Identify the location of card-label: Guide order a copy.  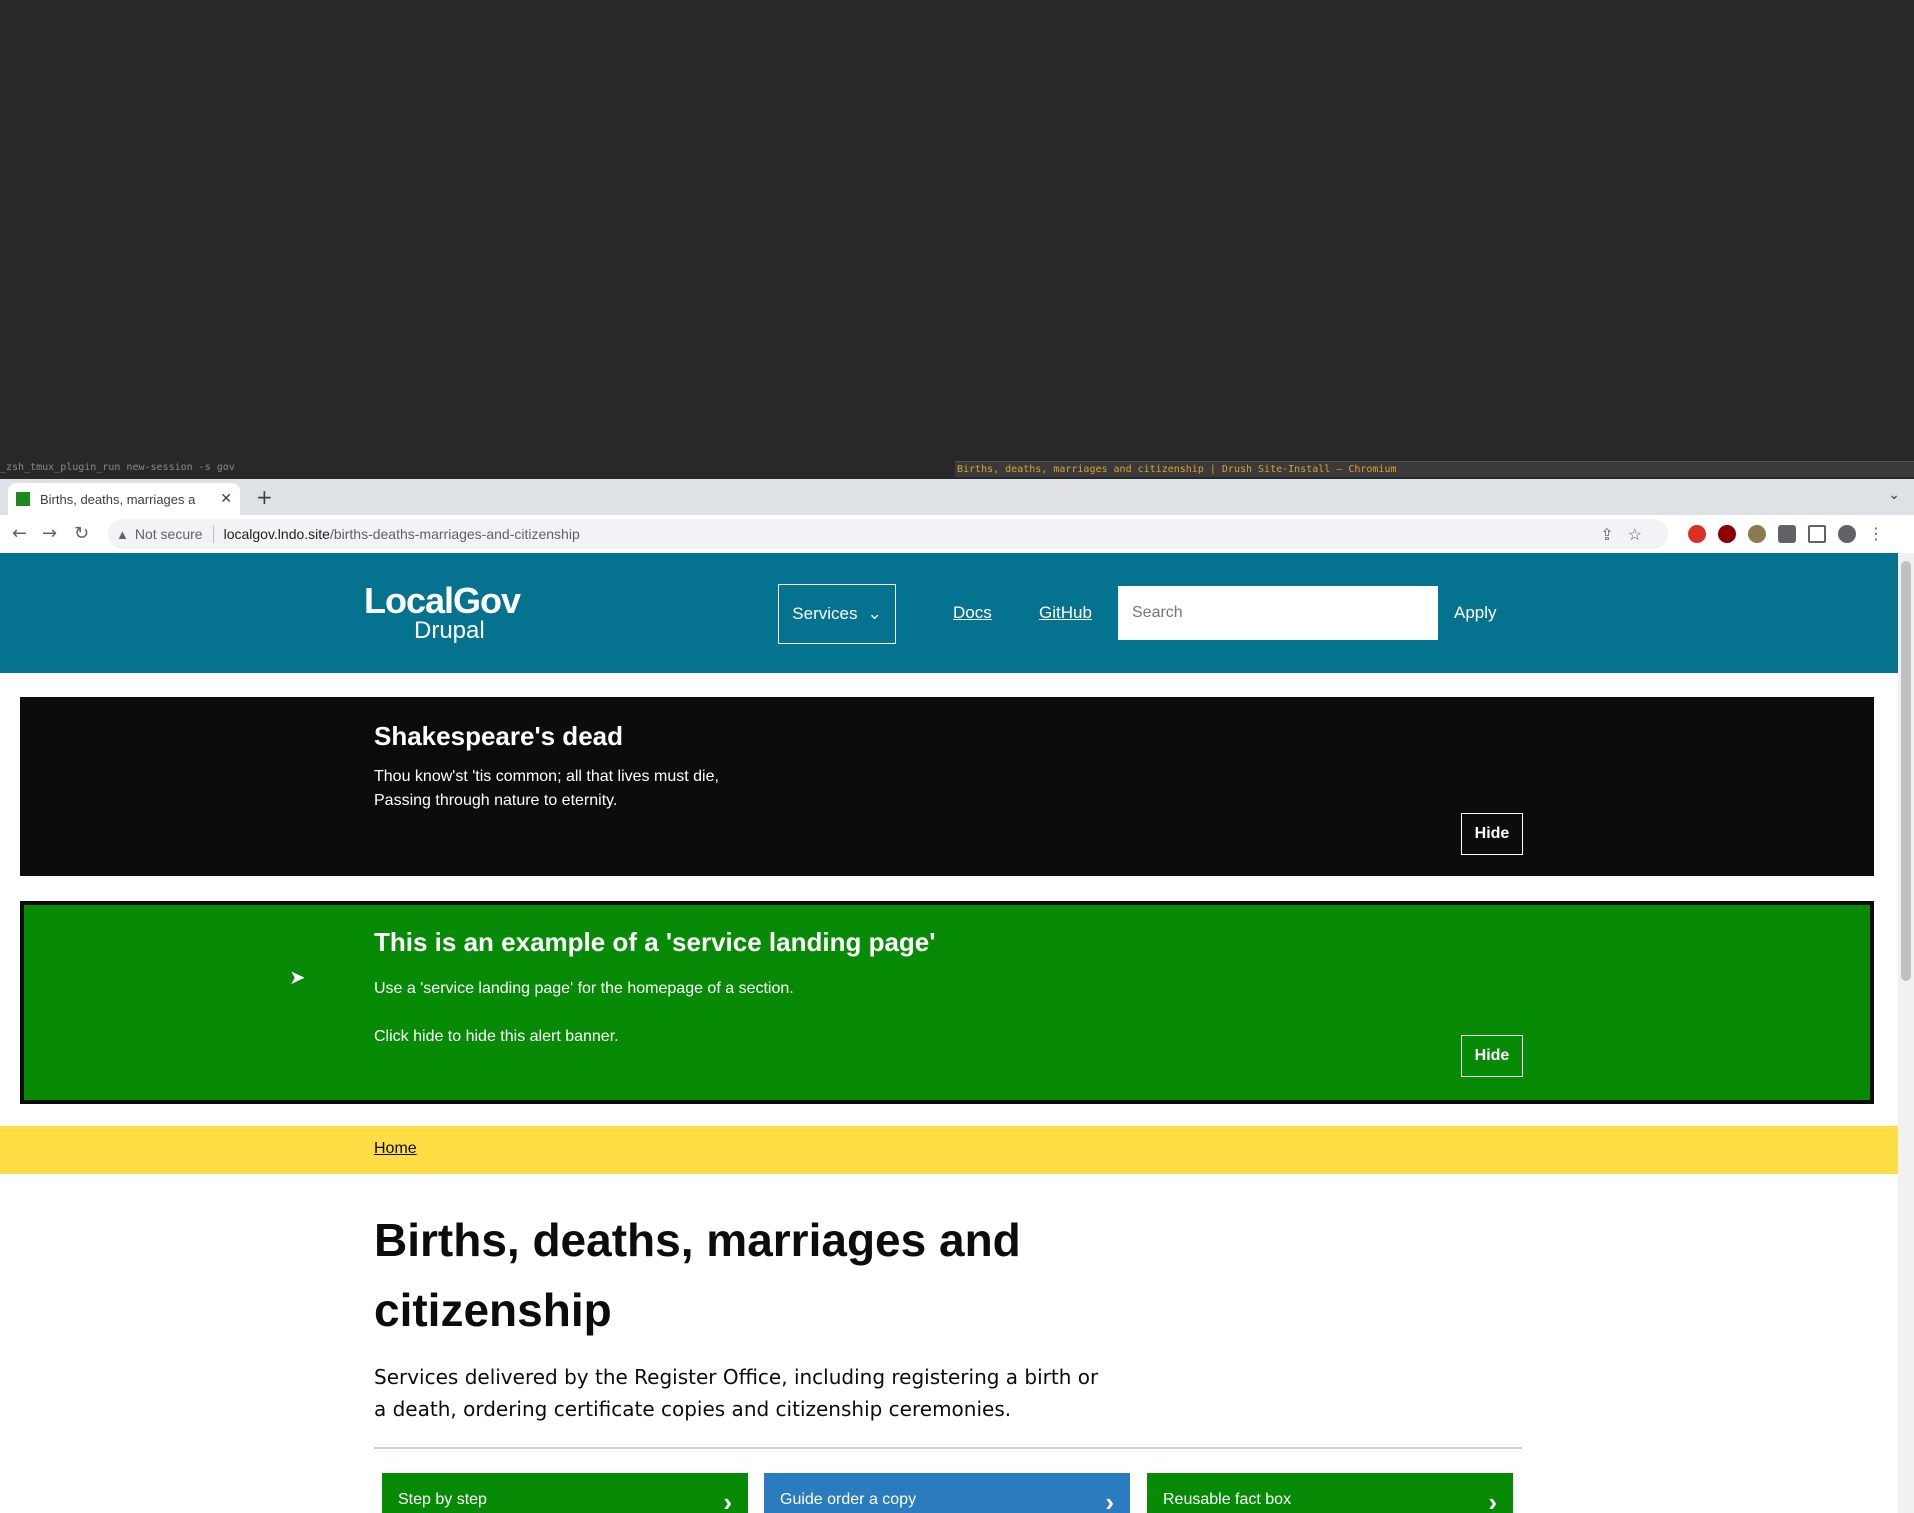
(848, 1499).